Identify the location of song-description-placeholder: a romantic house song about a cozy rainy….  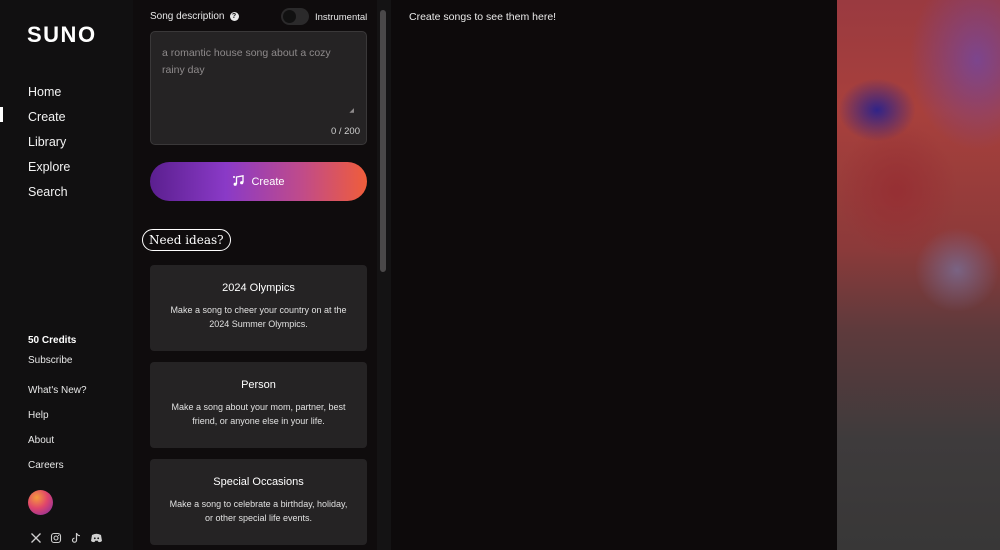
(246, 61).